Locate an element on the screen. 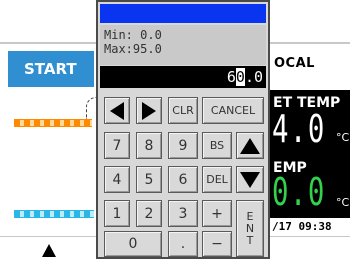 The height and width of the screenshot is (259, 350). enter-letter-t: T is located at coordinates (250, 240).